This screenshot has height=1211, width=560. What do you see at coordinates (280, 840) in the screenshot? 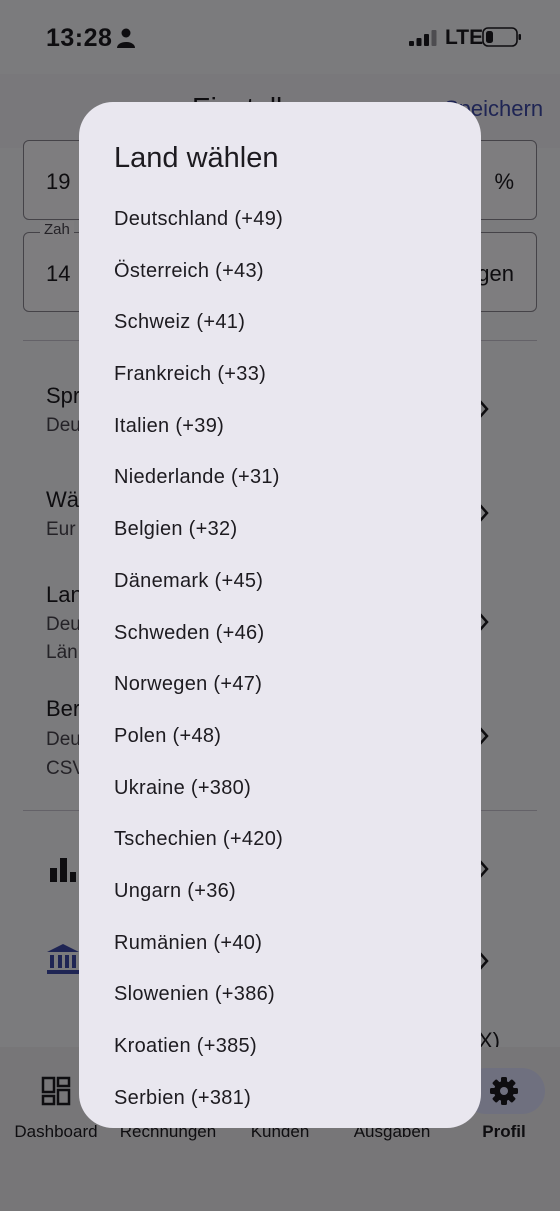
I see `country-option: Tschechien (+420)` at bounding box center [280, 840].